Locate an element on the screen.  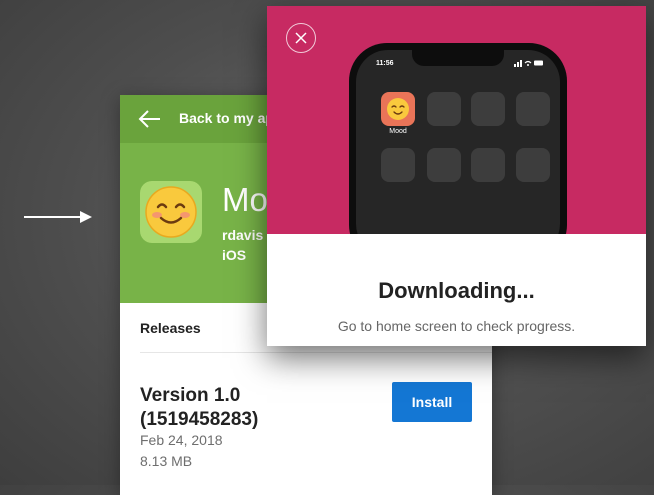
release-size: 8.13 MB is located at coordinates (166, 461).